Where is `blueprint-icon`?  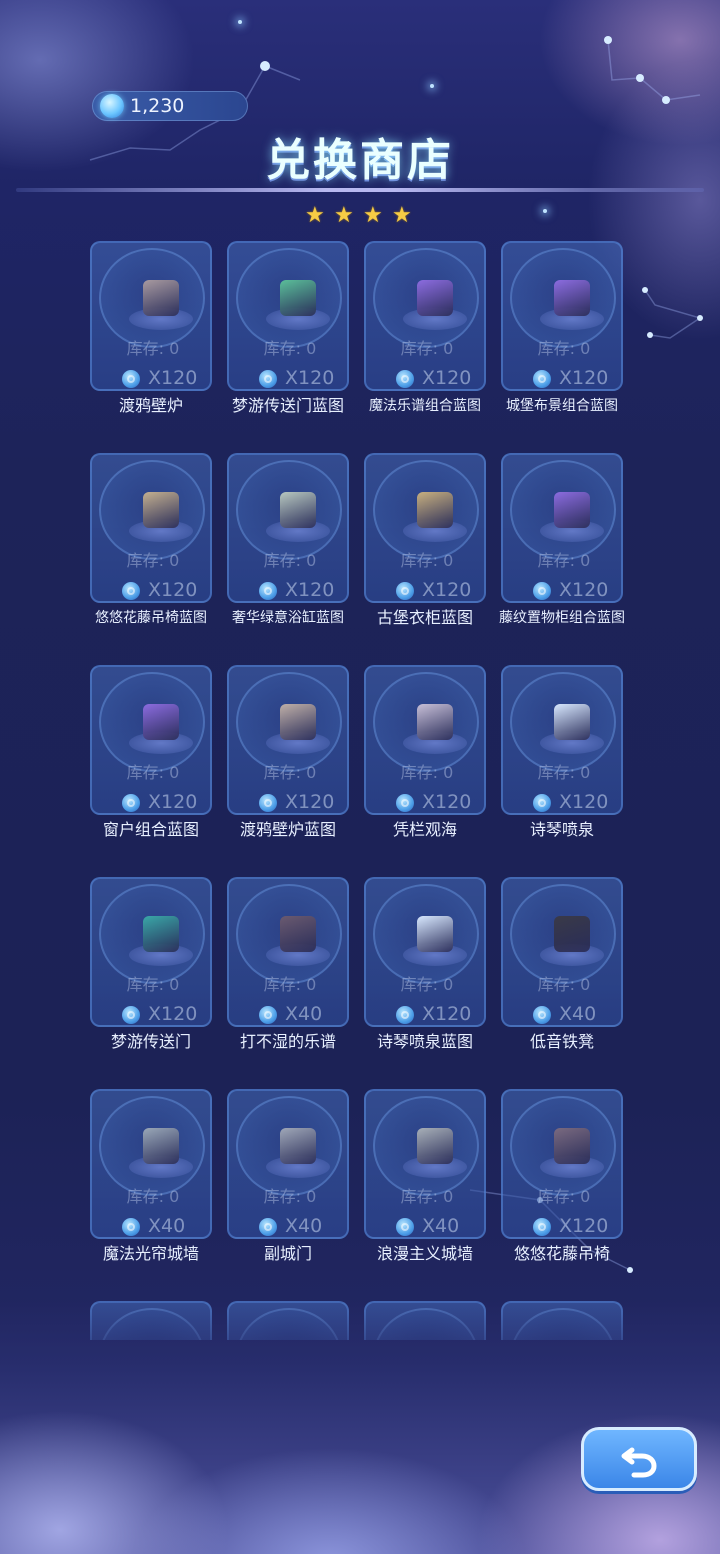
blueprint-icon is located at coordinates (435, 298).